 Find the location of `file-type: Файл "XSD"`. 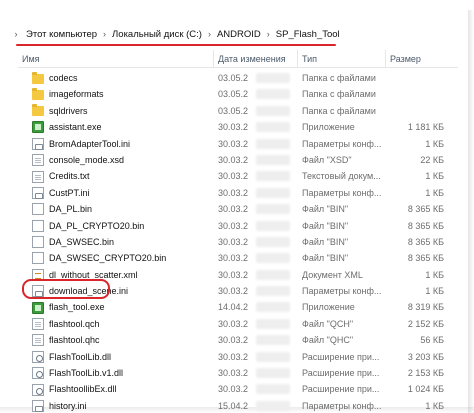

file-type: Файл "XSD" is located at coordinates (327, 159).